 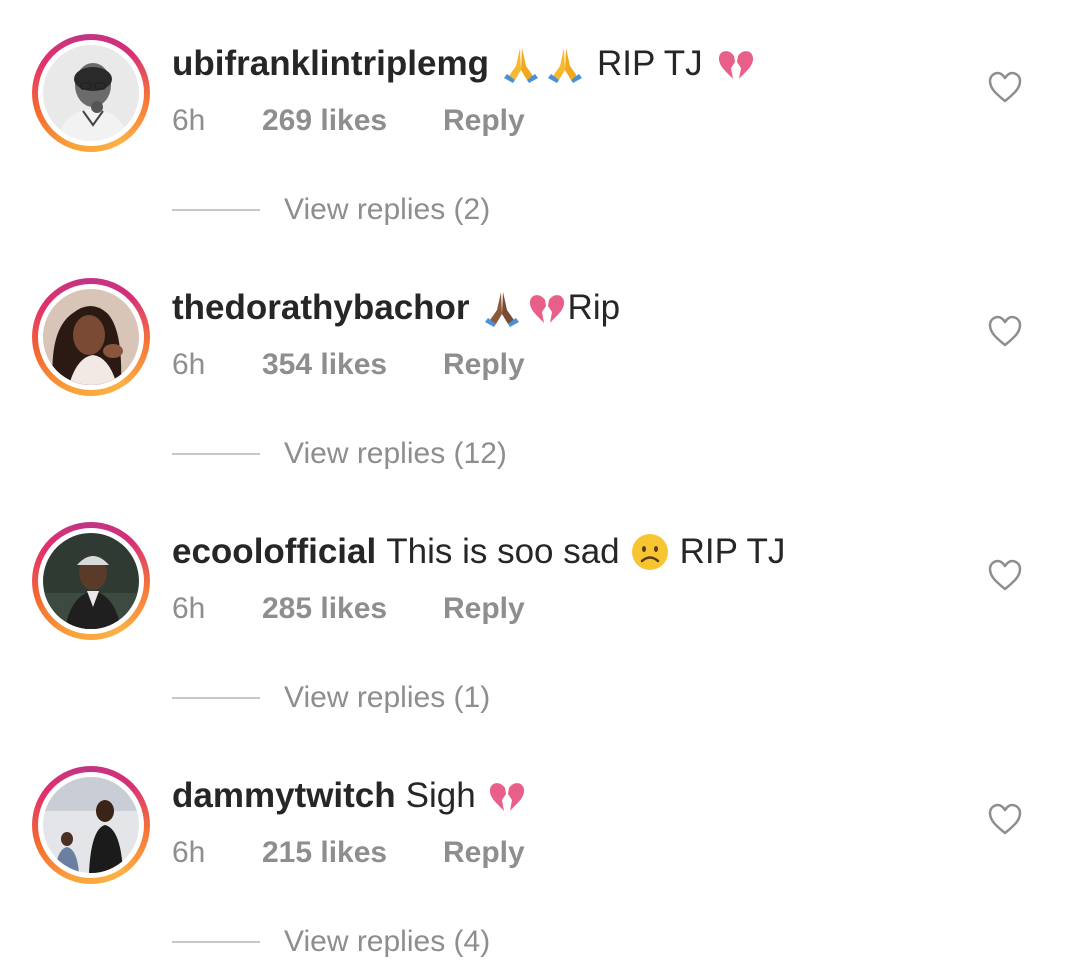 What do you see at coordinates (732, 551) in the screenshot?
I see `comment-text-suffix: RIP TJ` at bounding box center [732, 551].